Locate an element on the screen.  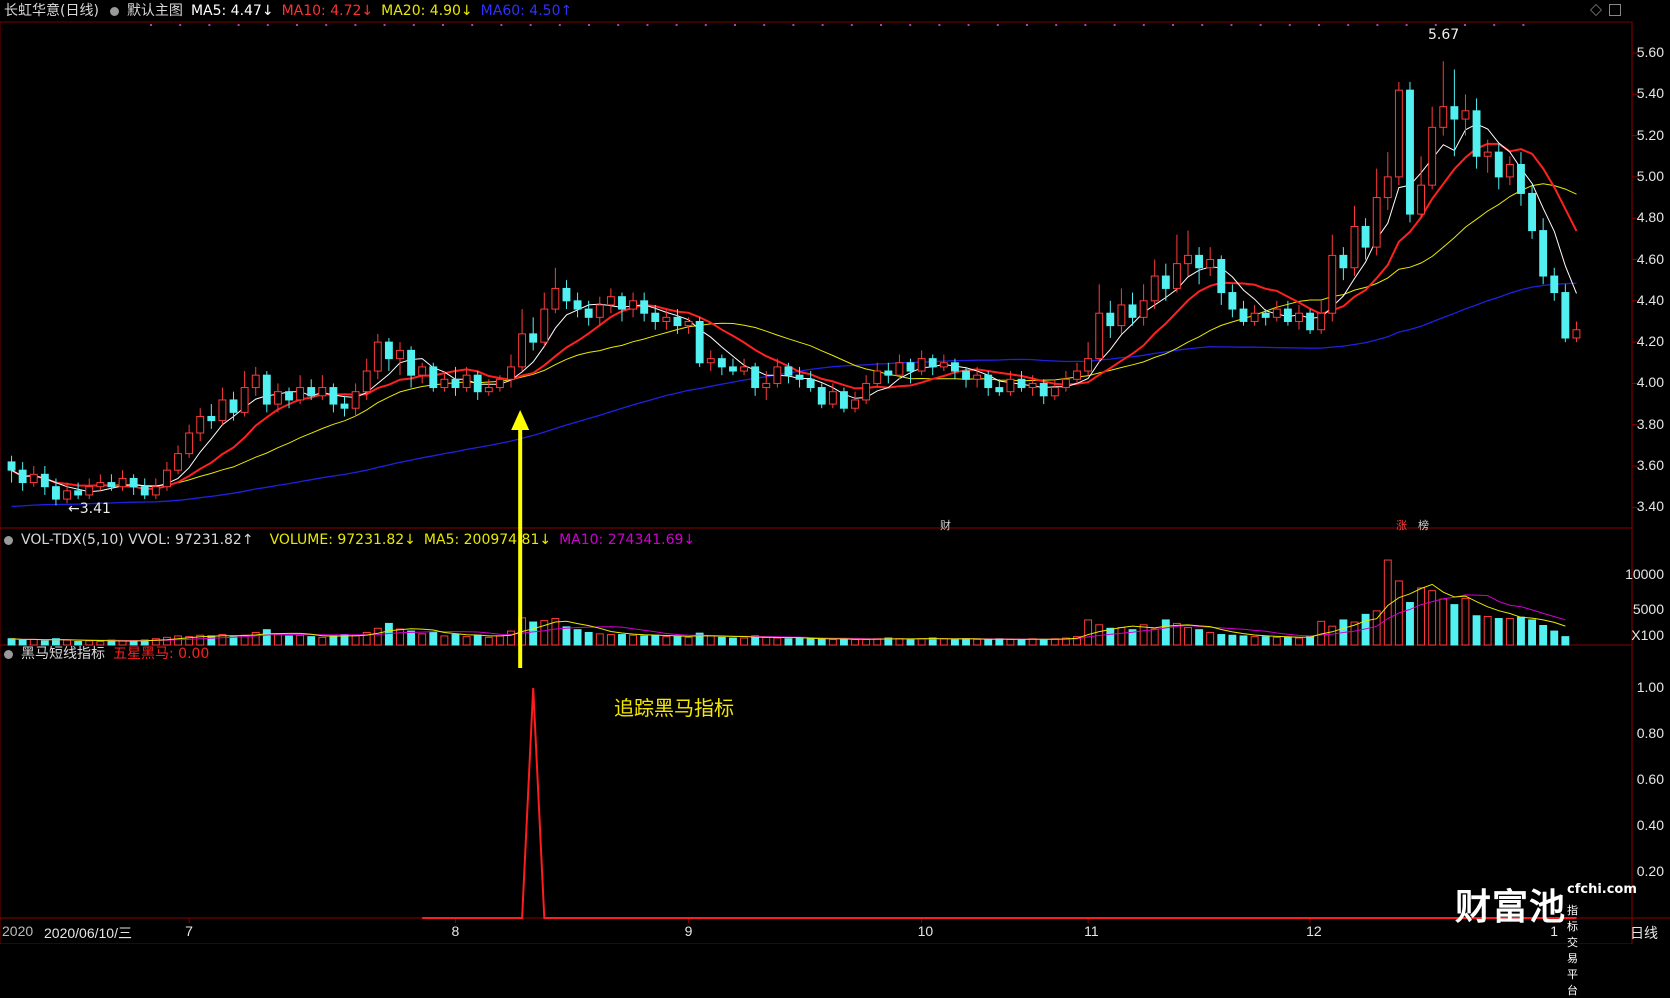
indicator-tick-label: 0.40 is located at coordinates (1650, 825).